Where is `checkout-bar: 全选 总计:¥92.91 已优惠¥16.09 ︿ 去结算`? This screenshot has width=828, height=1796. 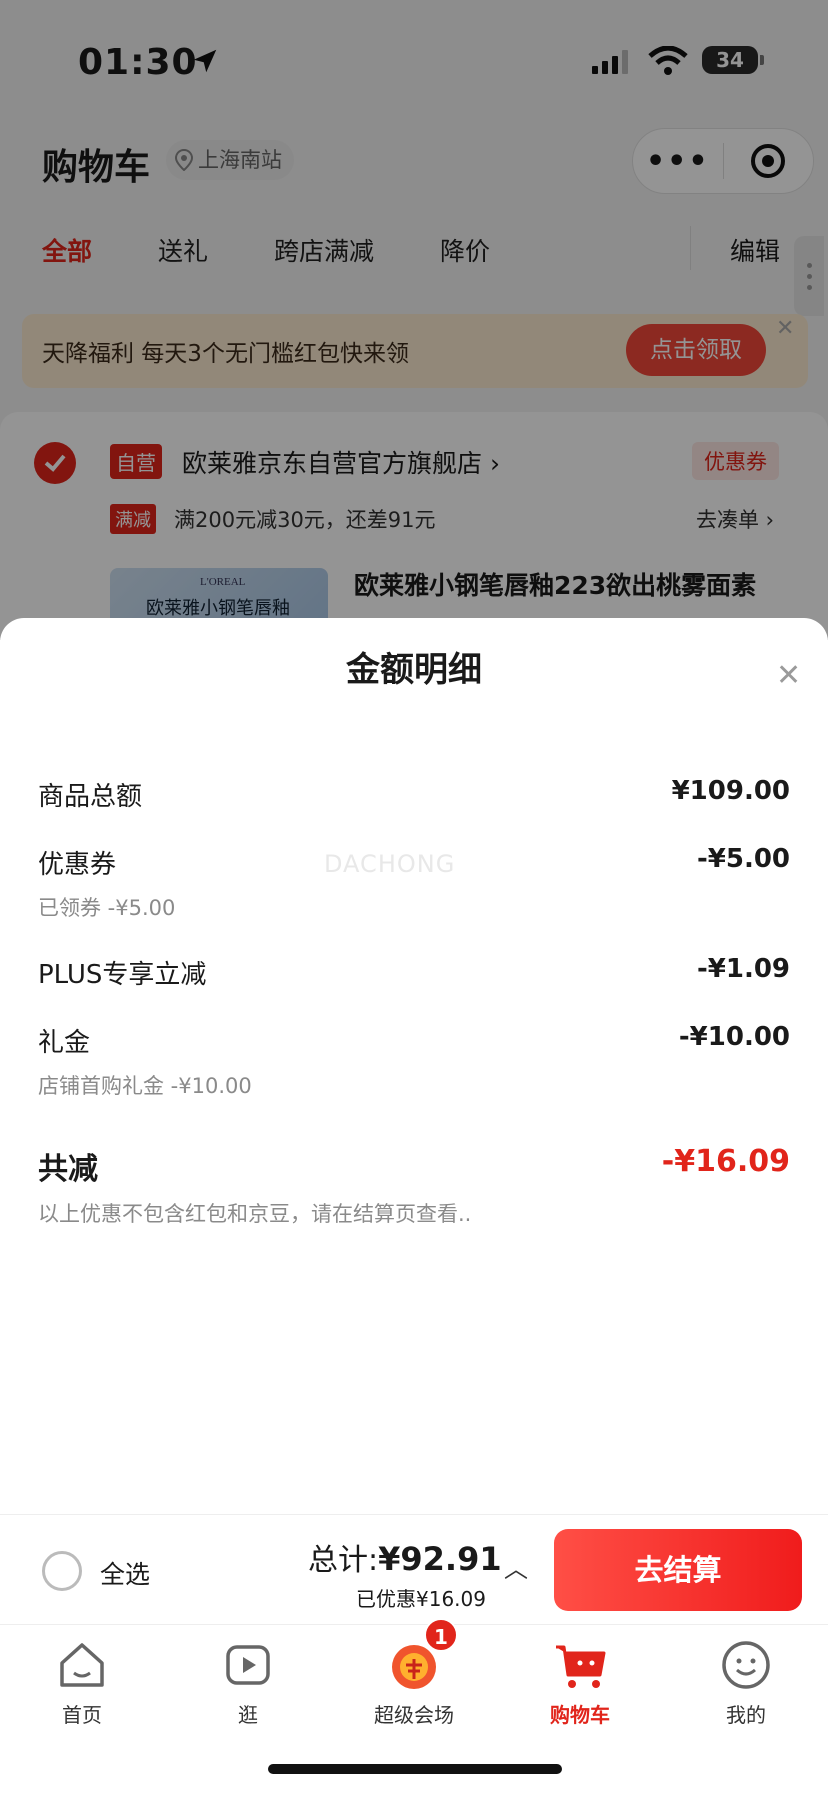 checkout-bar: 全选 总计:¥92.91 已优惠¥16.09 ︿ 去结算 is located at coordinates (414, 1569).